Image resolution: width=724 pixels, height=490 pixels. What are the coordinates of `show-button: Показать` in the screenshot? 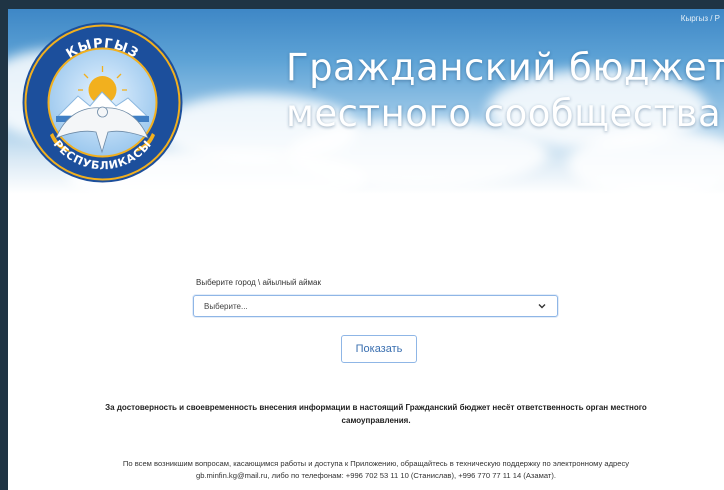 It's located at (379, 349).